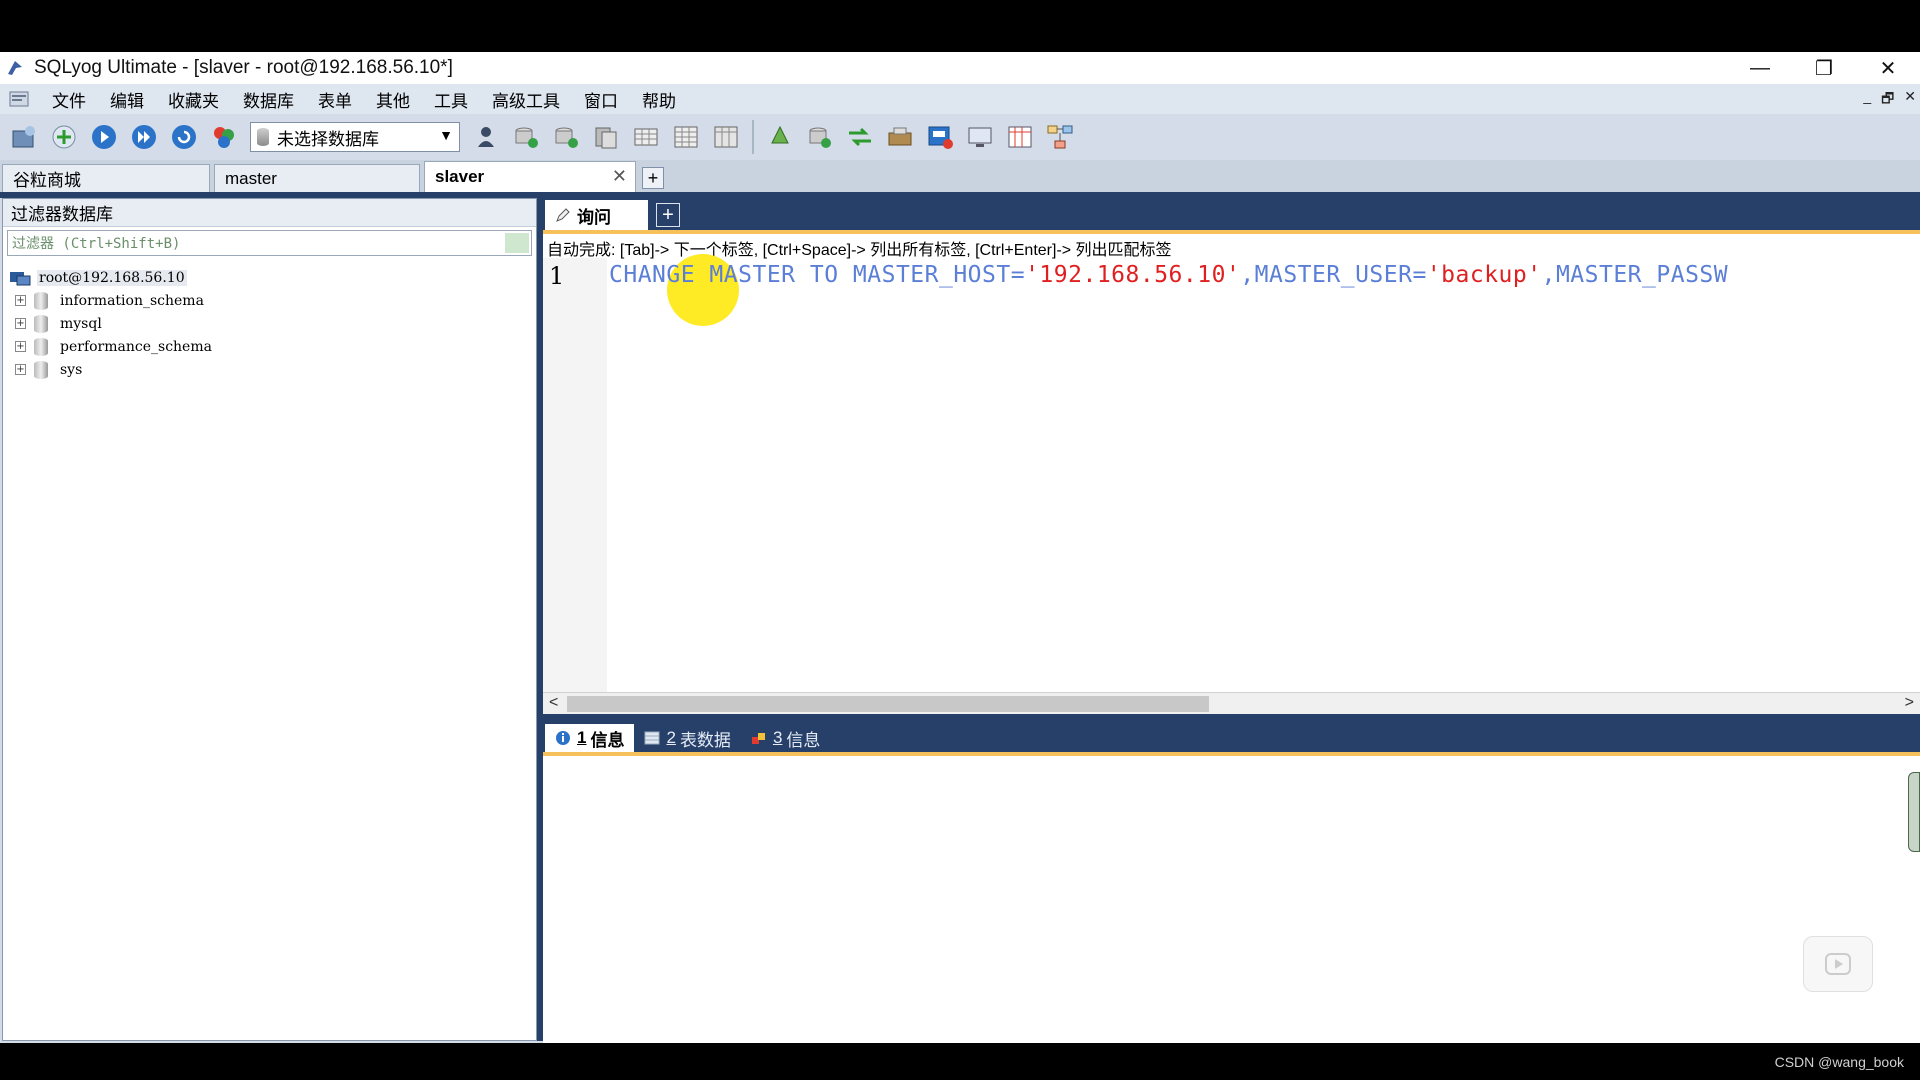 The width and height of the screenshot is (1920, 1080). I want to click on server-icon, so click(20, 278).